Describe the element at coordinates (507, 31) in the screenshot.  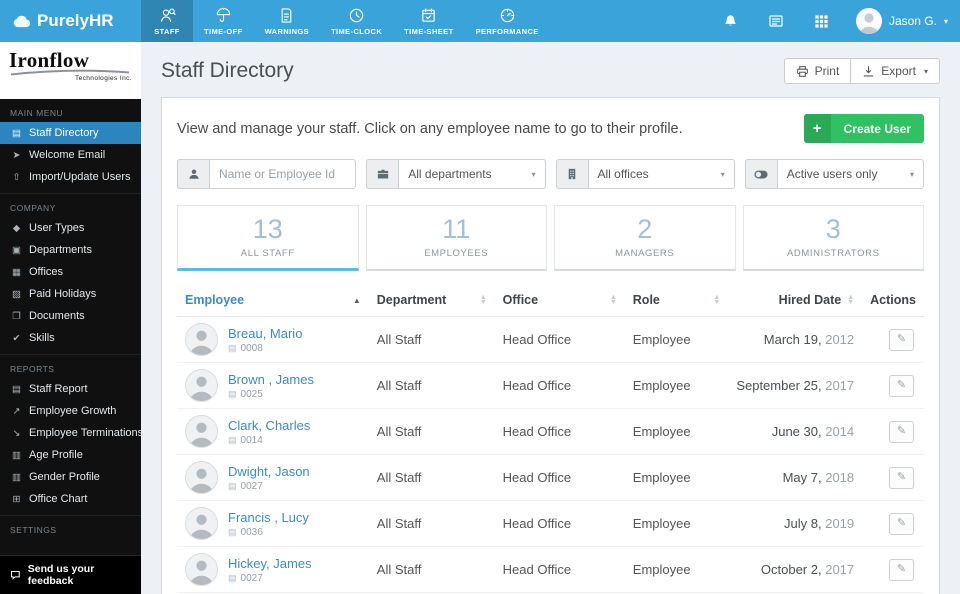
I see `nav-label: PERFORMANCE` at that location.